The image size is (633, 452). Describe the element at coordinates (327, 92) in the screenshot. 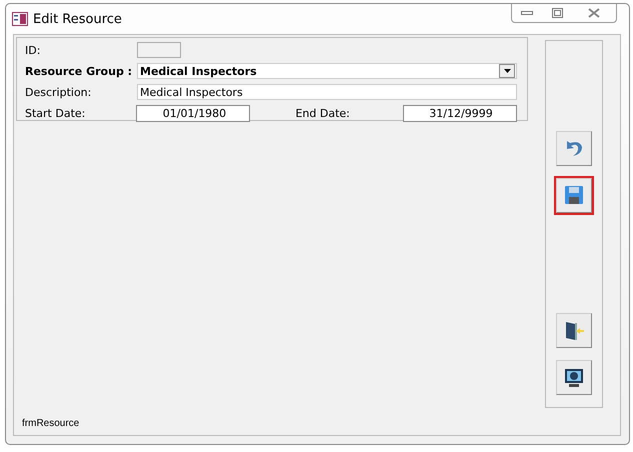

I see `description-field: Medical Inspectors` at that location.